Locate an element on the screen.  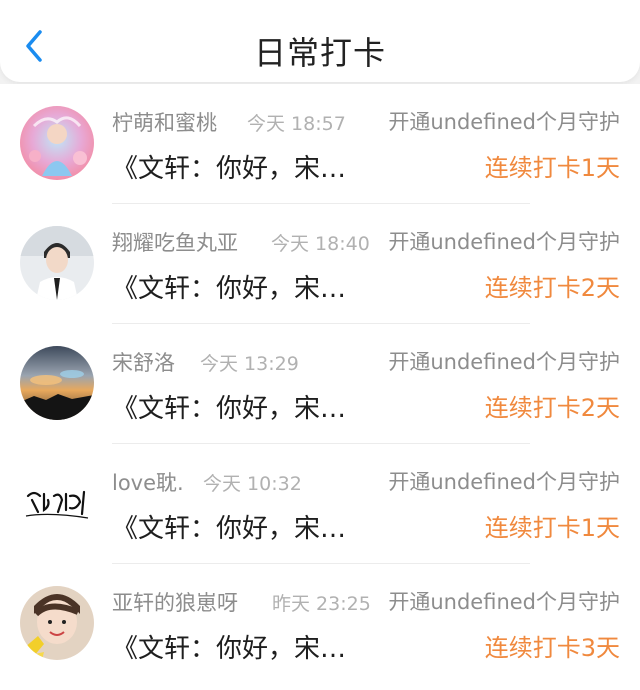
timestamp: 今天 18:57 is located at coordinates (296, 124).